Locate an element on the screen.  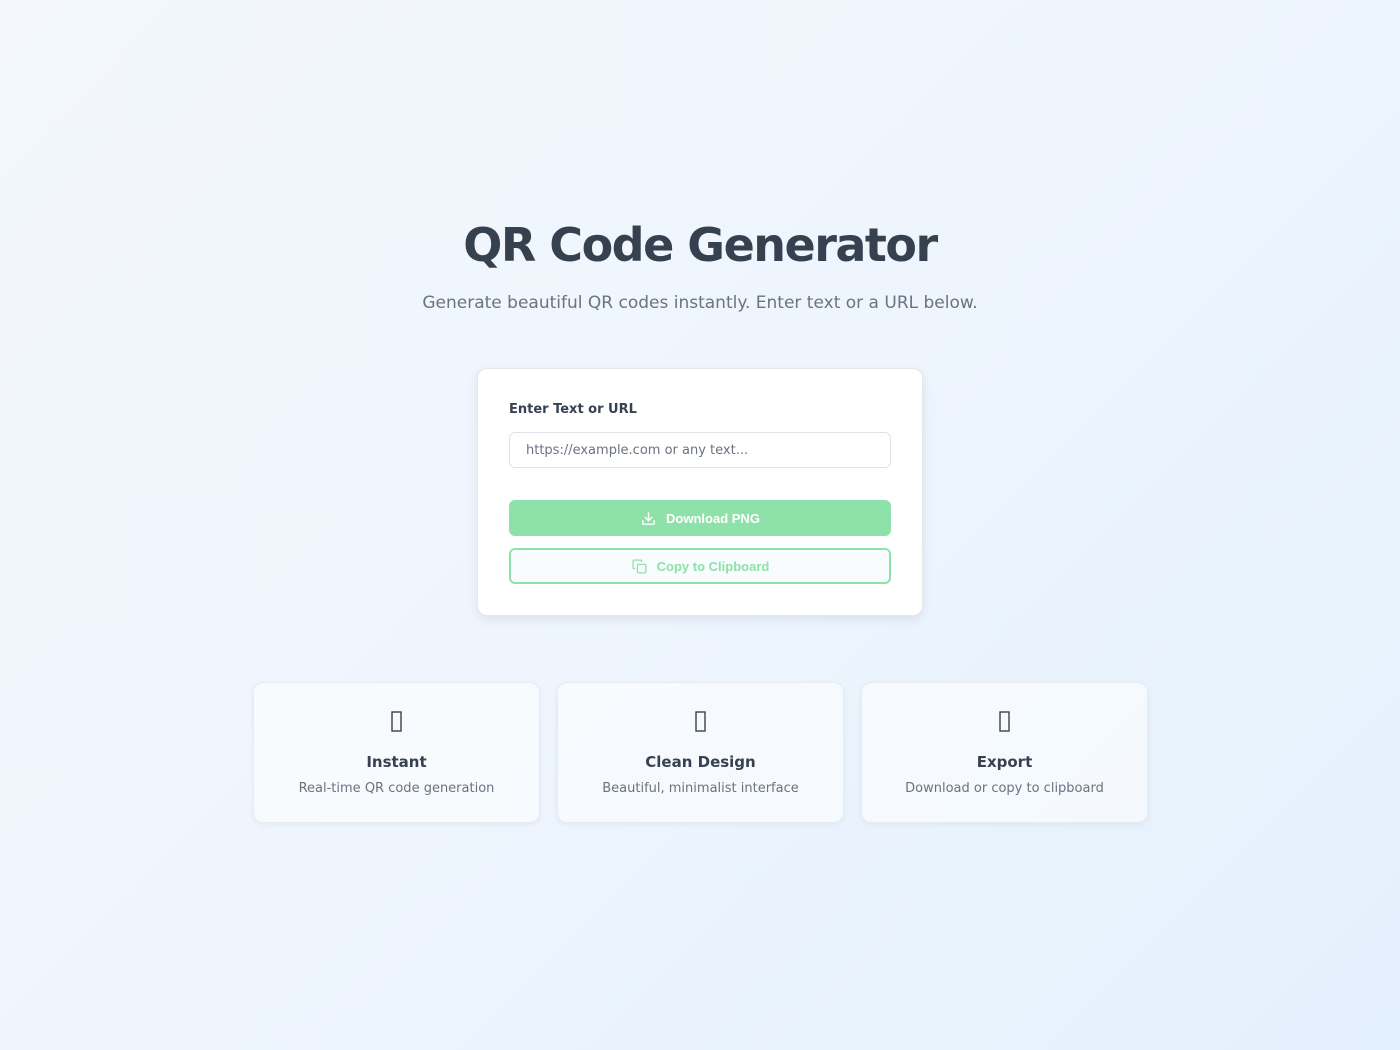
download-png-button: Download PNG is located at coordinates (700, 518).